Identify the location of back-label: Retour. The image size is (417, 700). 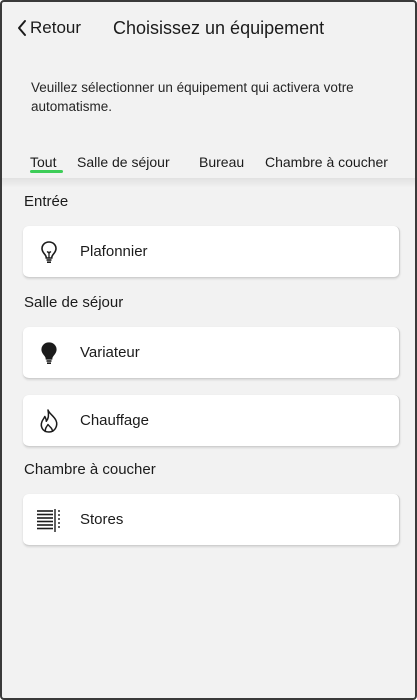
(56, 27).